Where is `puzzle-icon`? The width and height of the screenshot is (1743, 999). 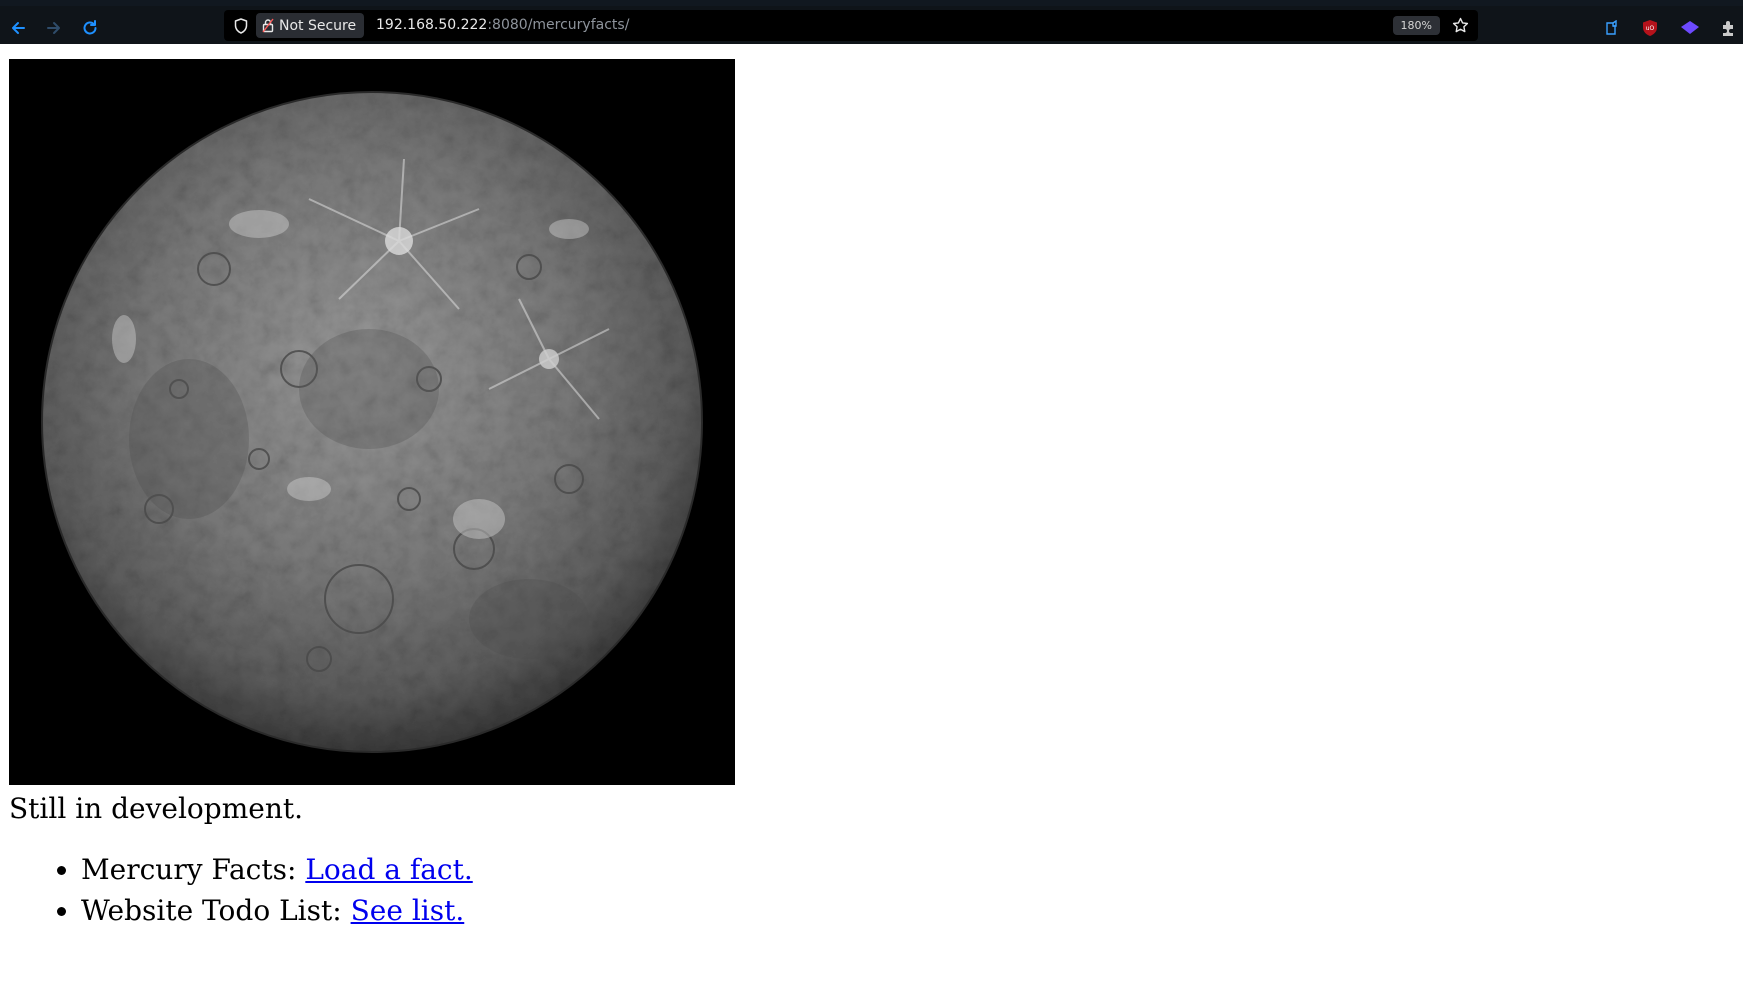
puzzle-icon is located at coordinates (1728, 28).